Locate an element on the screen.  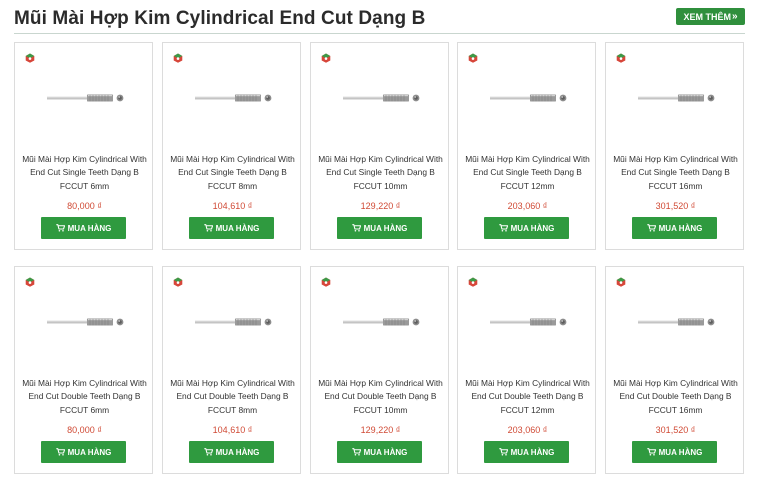
double-chevron-right-icon: » is located at coordinates (734, 16).